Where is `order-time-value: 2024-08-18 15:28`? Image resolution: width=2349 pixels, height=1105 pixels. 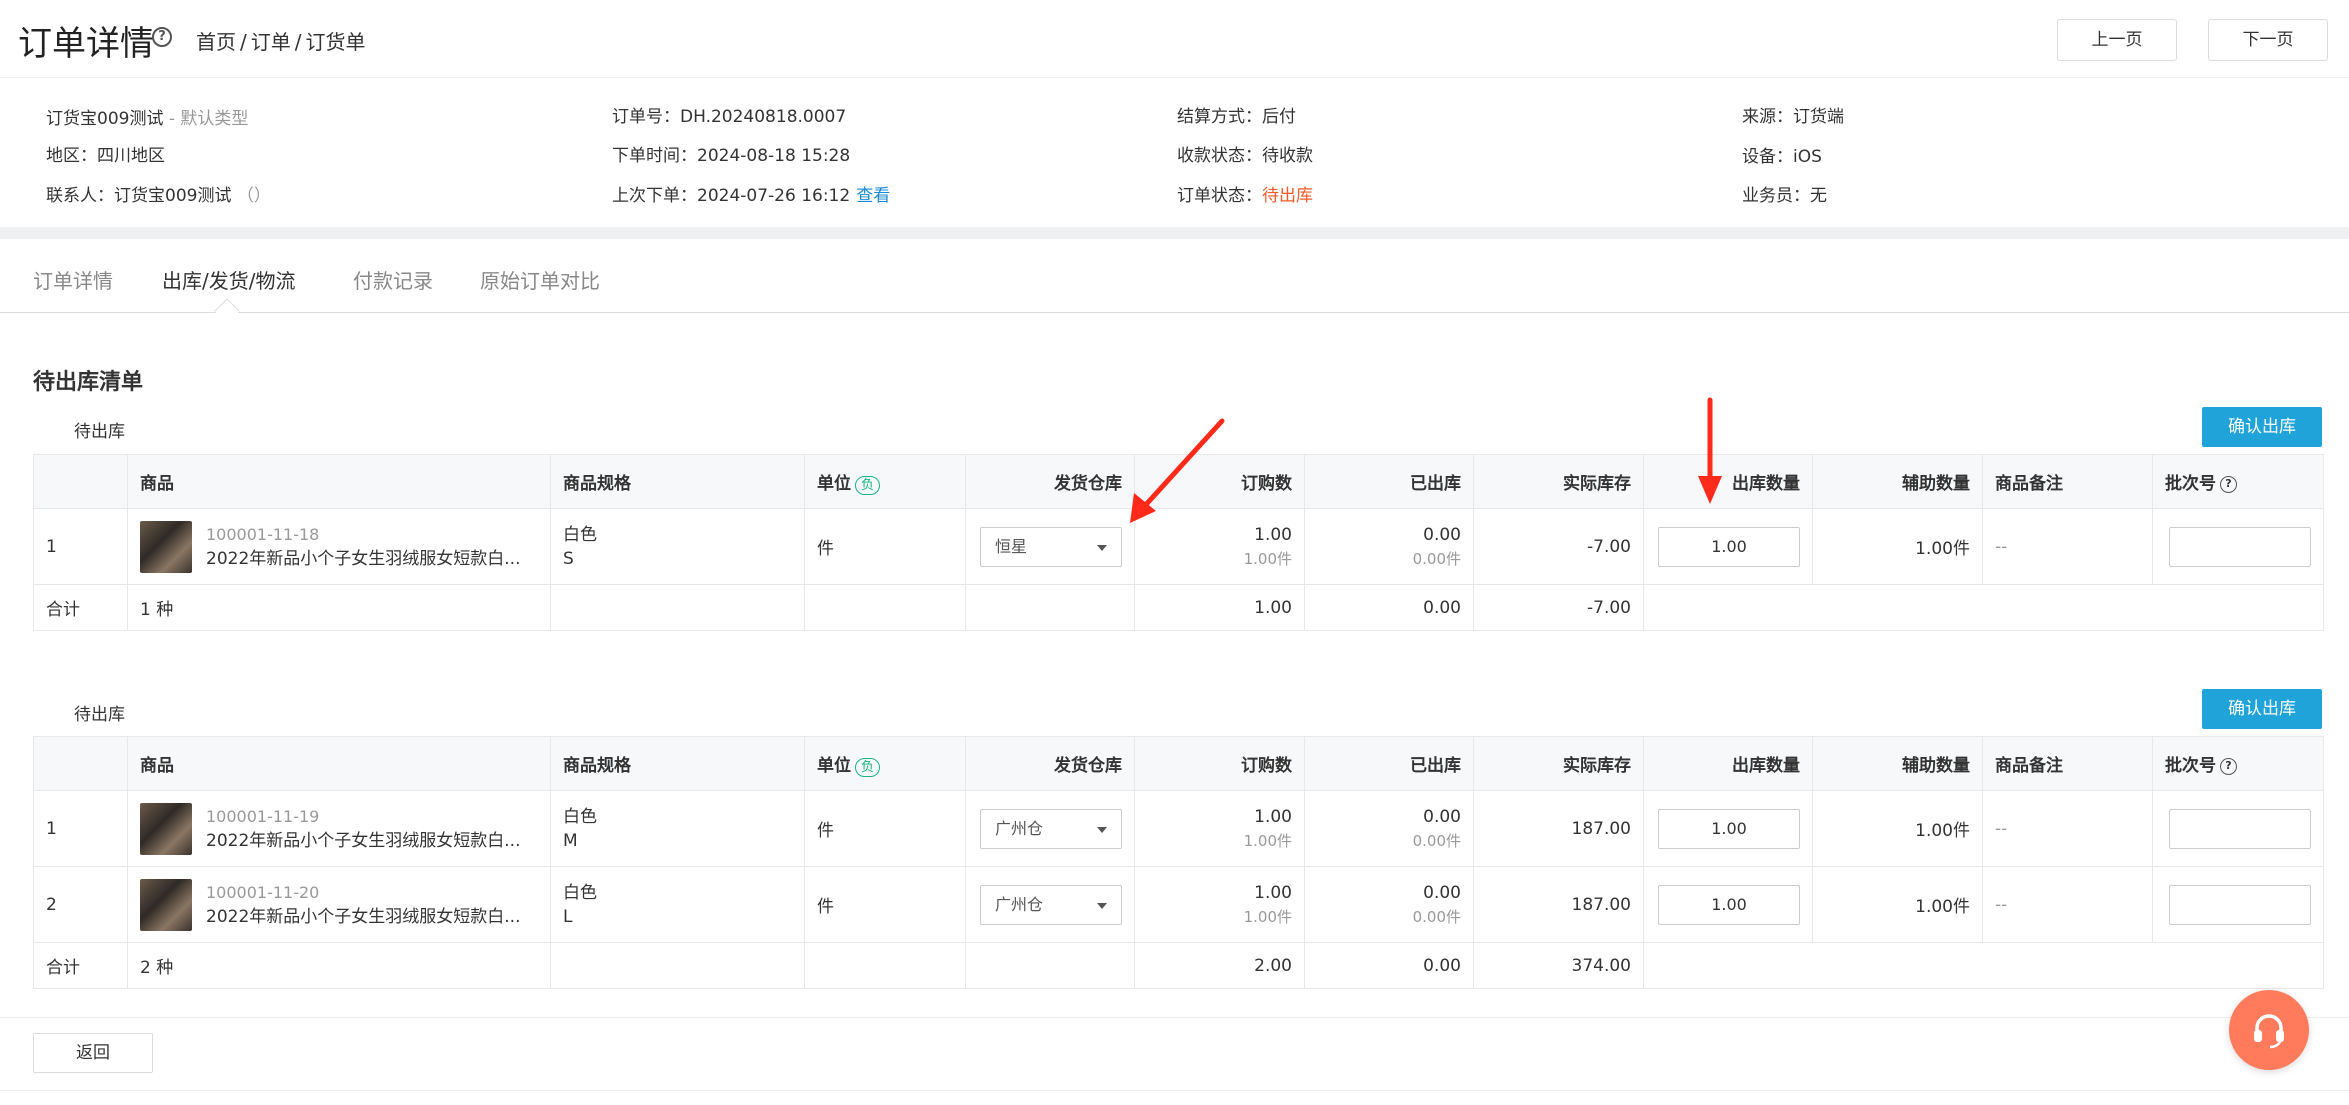
order-time-value: 2024-08-18 15:28 is located at coordinates (774, 156).